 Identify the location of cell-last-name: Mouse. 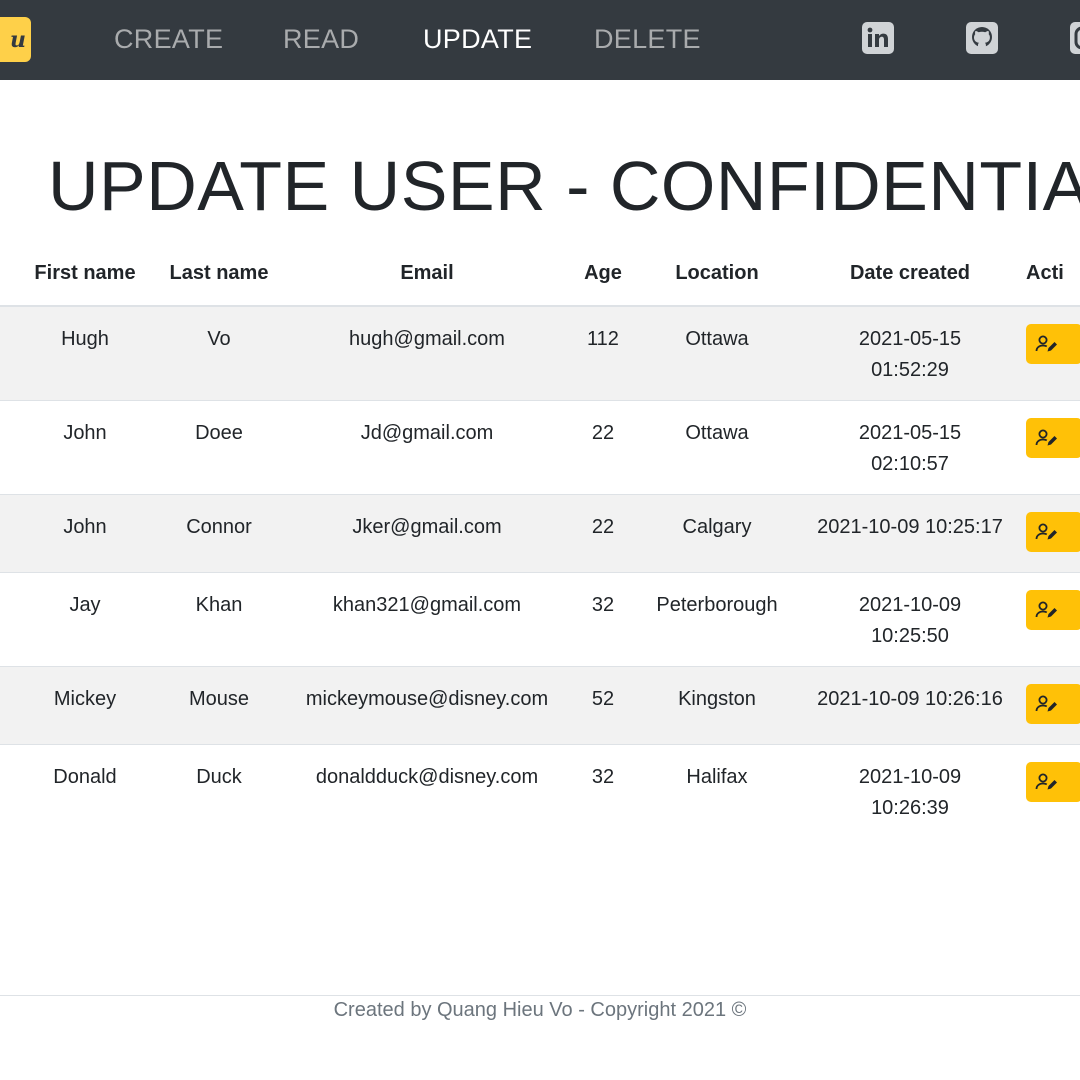
(219, 705).